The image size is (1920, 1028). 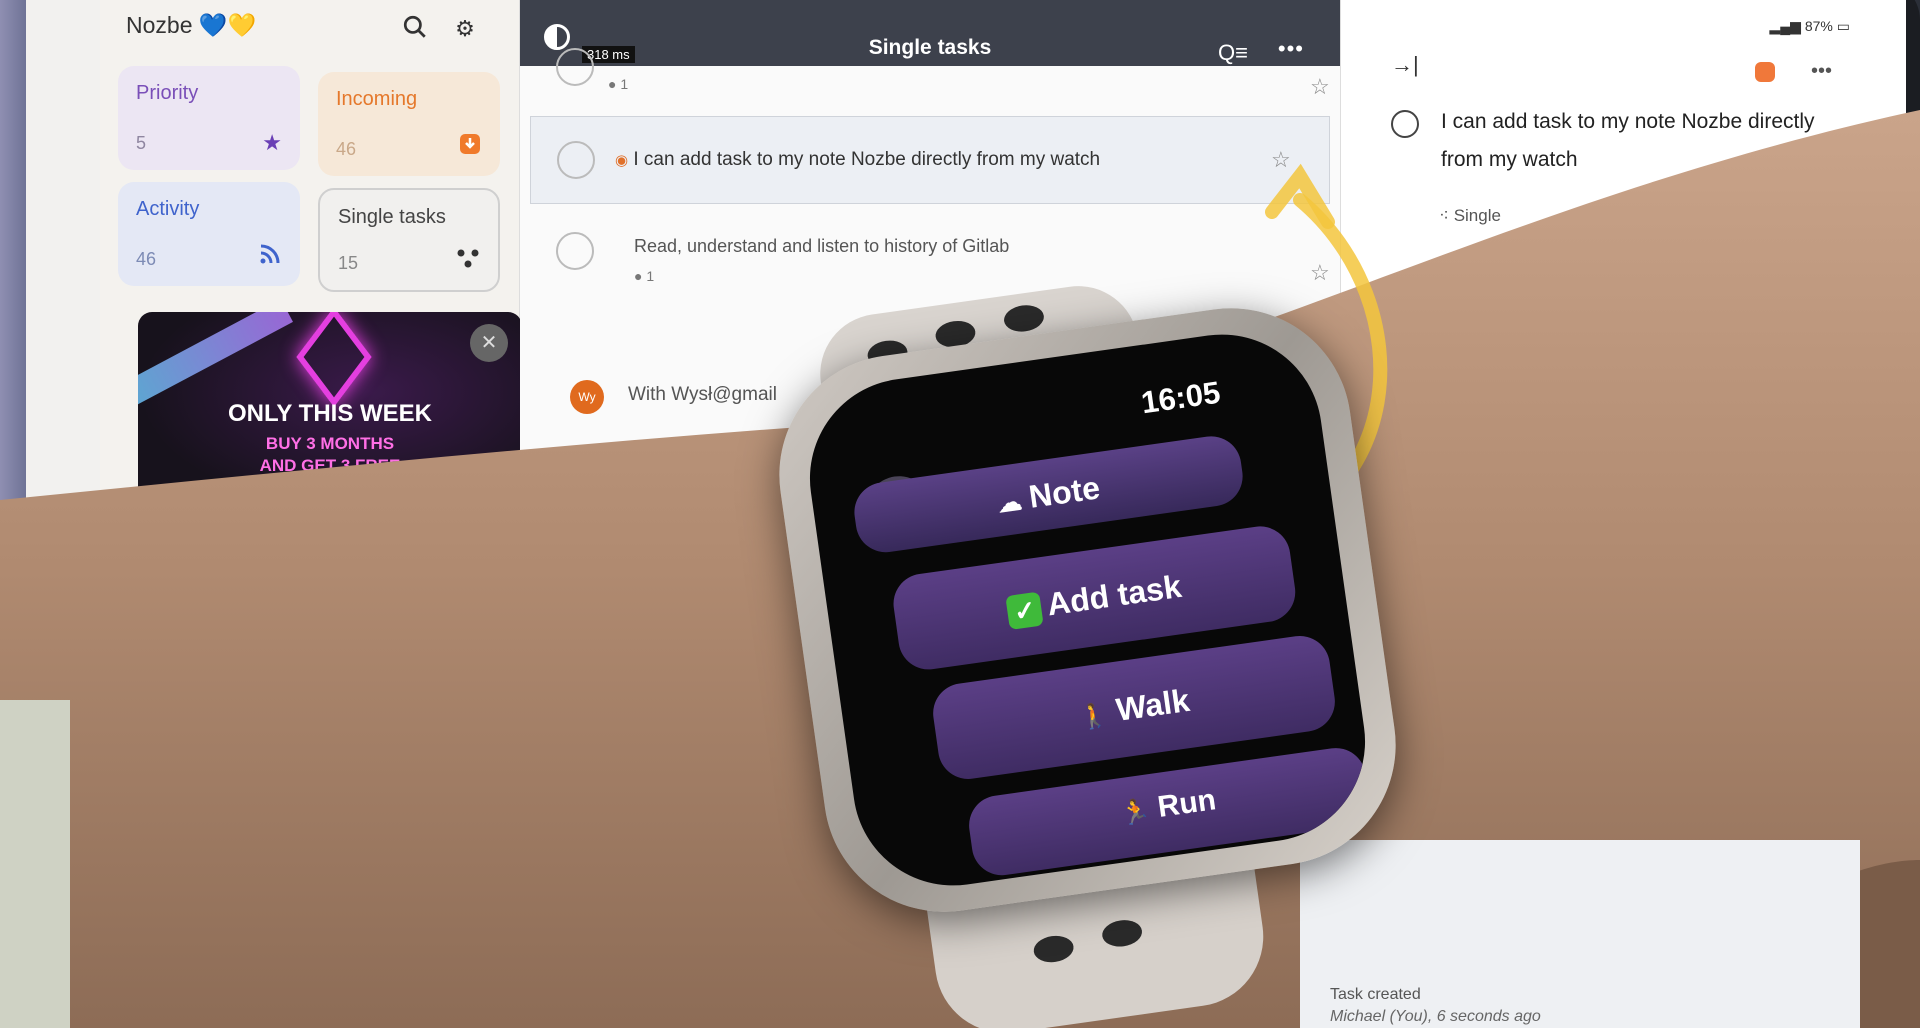 I want to click on watch-time: 16:05, so click(x=1180, y=397).